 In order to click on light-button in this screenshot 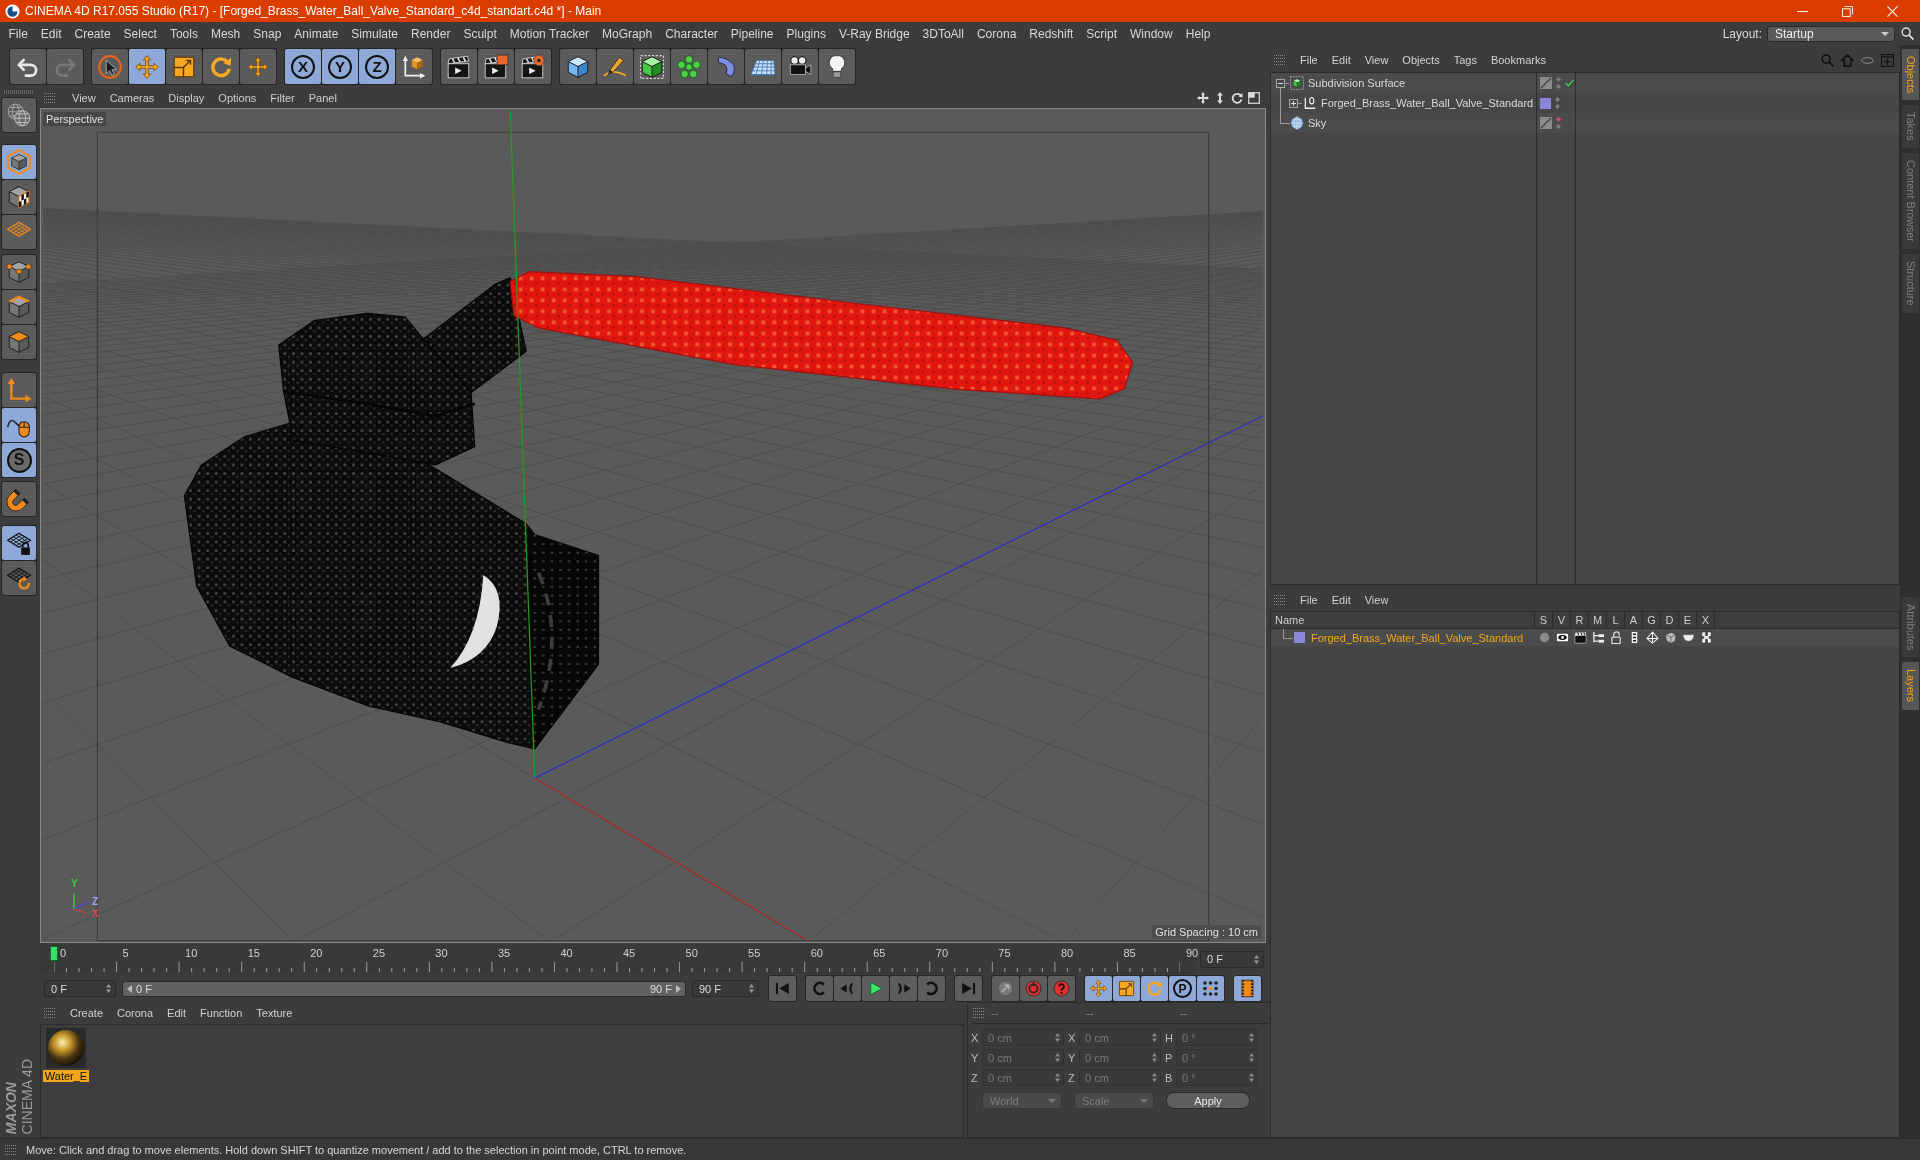, I will do `click(837, 66)`.